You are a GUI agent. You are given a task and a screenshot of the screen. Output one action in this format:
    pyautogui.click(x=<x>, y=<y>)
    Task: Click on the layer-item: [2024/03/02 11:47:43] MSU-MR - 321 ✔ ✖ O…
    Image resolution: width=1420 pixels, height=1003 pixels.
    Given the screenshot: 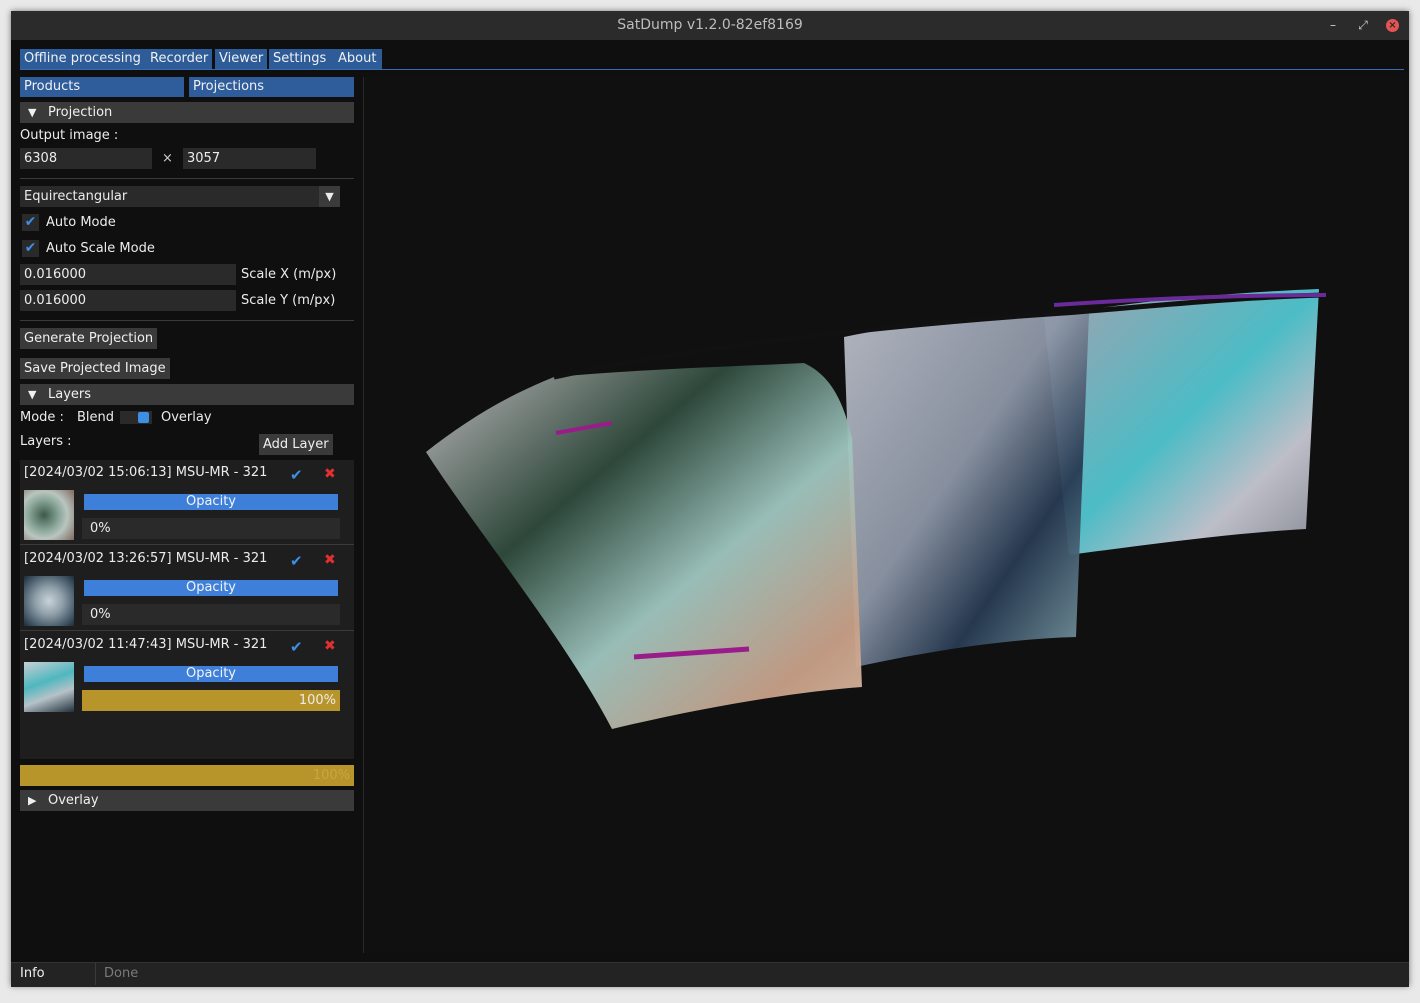 What is the action you would take?
    pyautogui.click(x=187, y=674)
    